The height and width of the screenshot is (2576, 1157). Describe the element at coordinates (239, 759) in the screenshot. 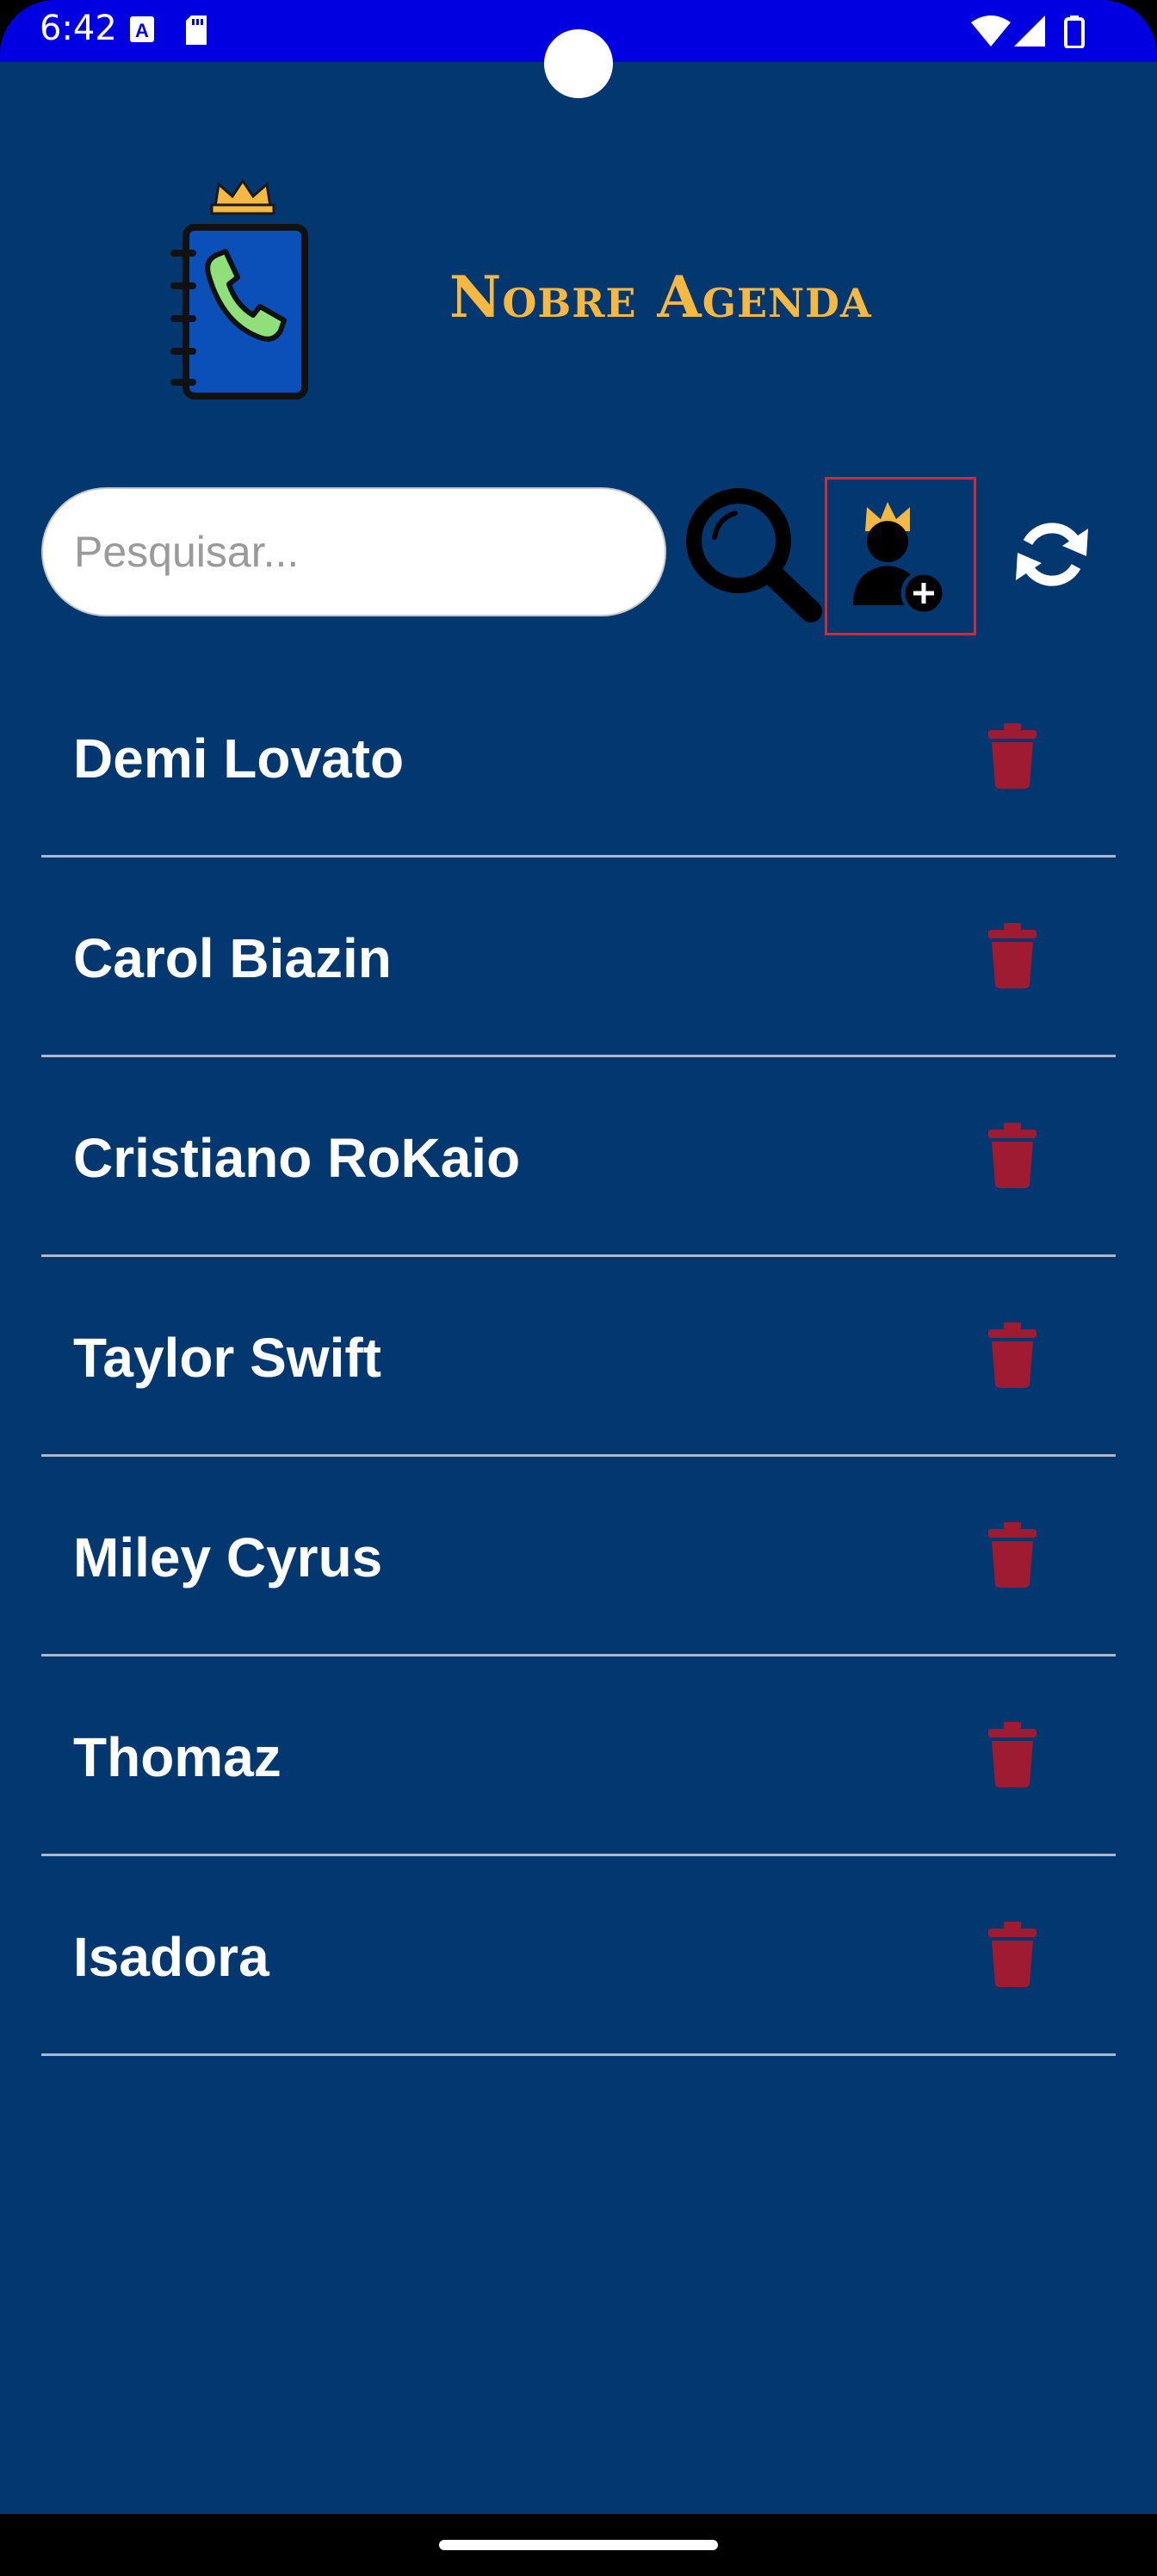

I see `contact-name: Demi Lovato` at that location.